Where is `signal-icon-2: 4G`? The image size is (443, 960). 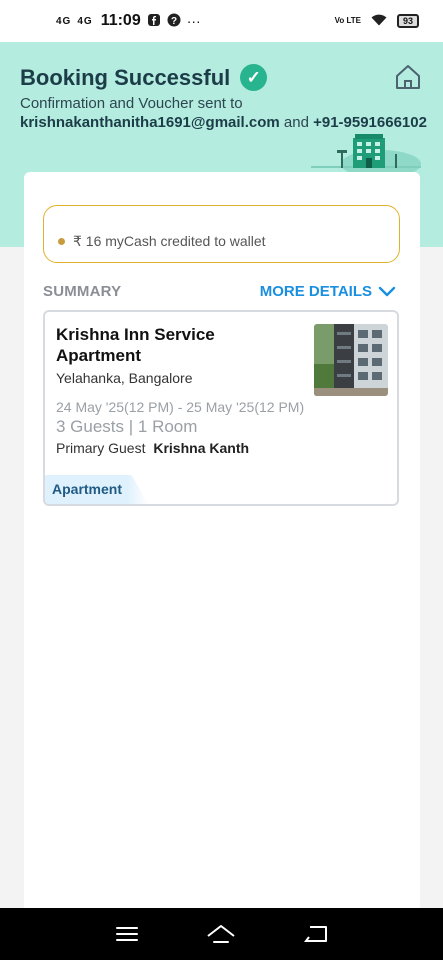 signal-icon-2: 4G is located at coordinates (85, 21).